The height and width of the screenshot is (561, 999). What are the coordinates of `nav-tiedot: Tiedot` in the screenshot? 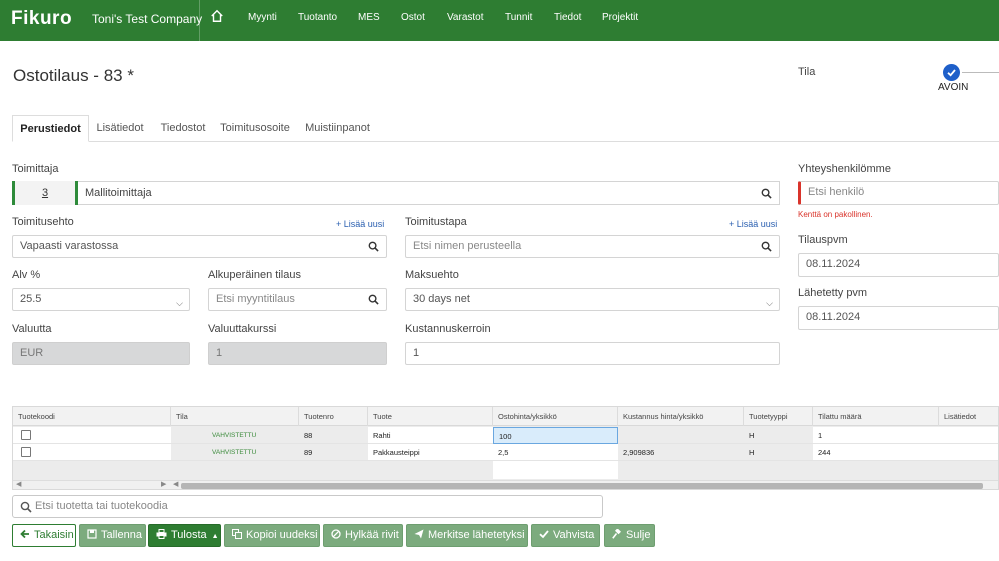 It's located at (567, 17).